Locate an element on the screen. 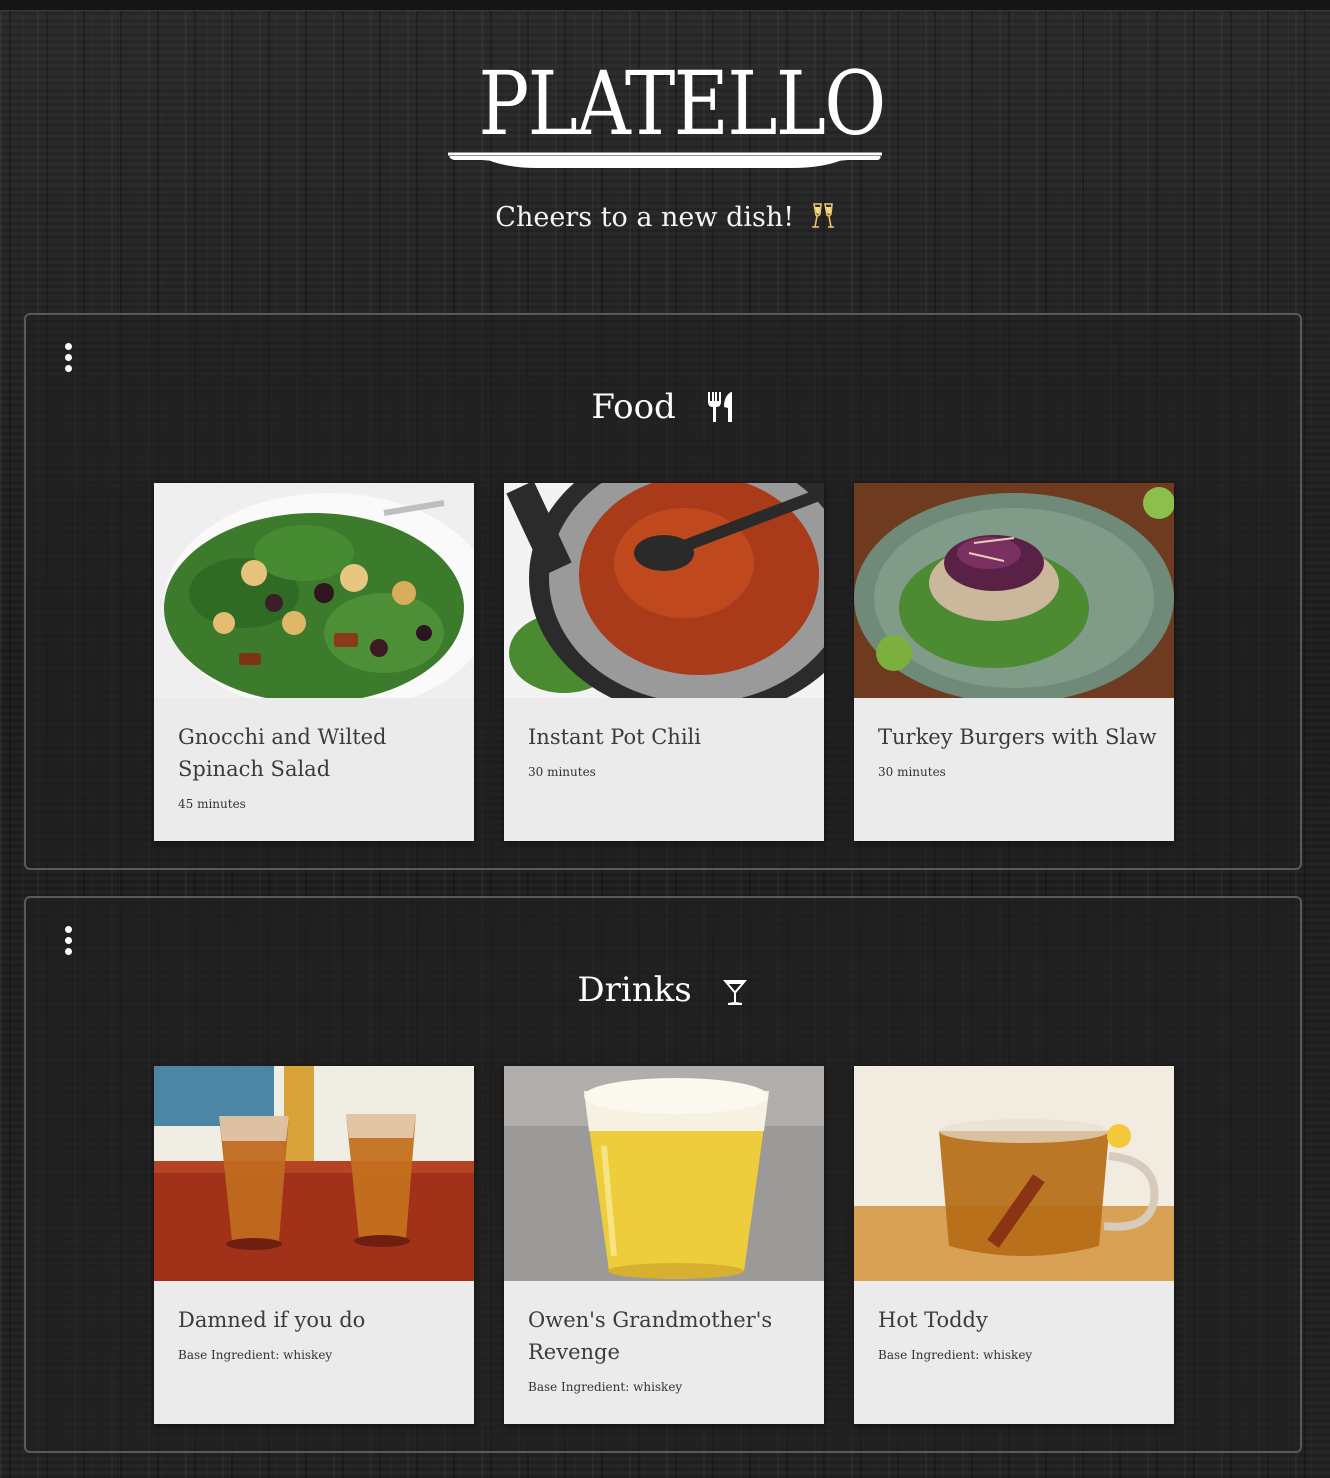 Image resolution: width=1330 pixels, height=1478 pixels. recipe-card: Turkey Burgers with Slaw 30 minutes is located at coordinates (1014, 662).